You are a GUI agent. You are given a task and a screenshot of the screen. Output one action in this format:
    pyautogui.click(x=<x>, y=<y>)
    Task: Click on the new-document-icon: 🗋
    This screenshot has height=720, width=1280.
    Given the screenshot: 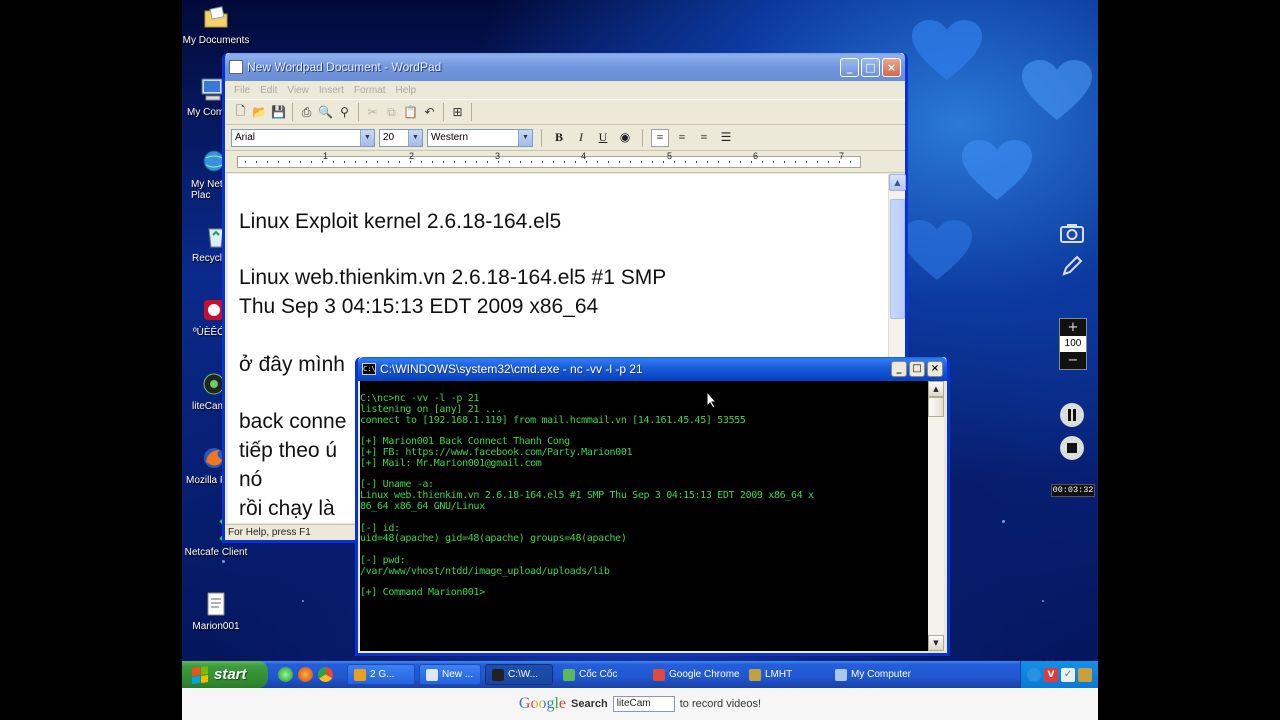 What is the action you would take?
    pyautogui.click(x=240, y=112)
    